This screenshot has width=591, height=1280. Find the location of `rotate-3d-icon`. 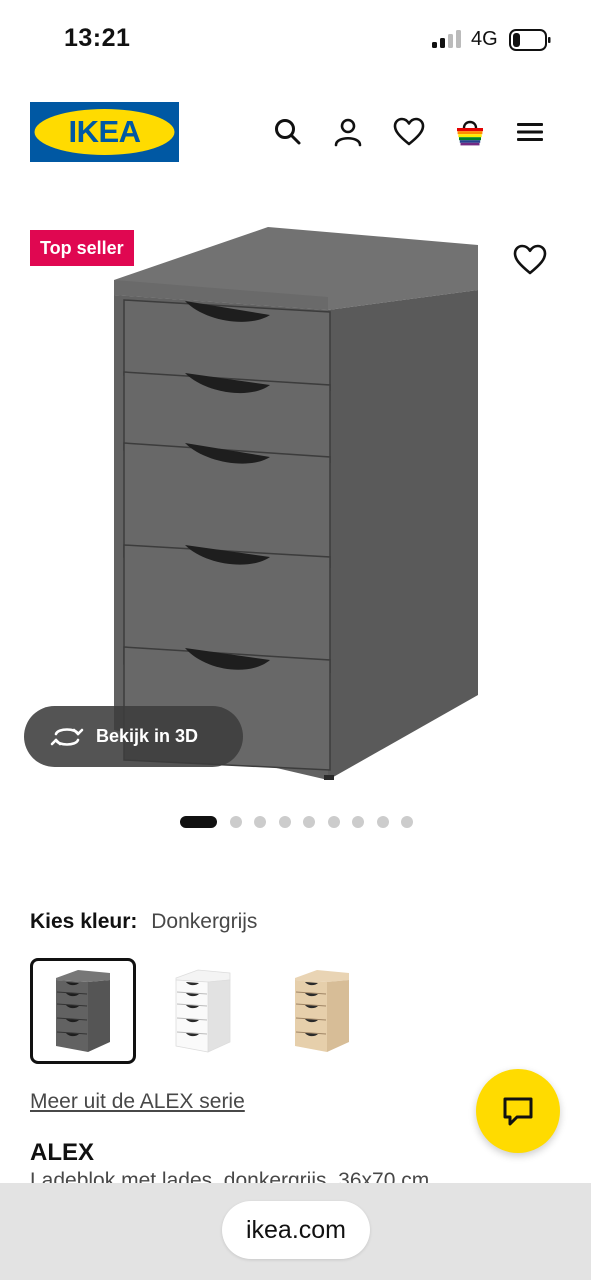

rotate-3d-icon is located at coordinates (67, 736).